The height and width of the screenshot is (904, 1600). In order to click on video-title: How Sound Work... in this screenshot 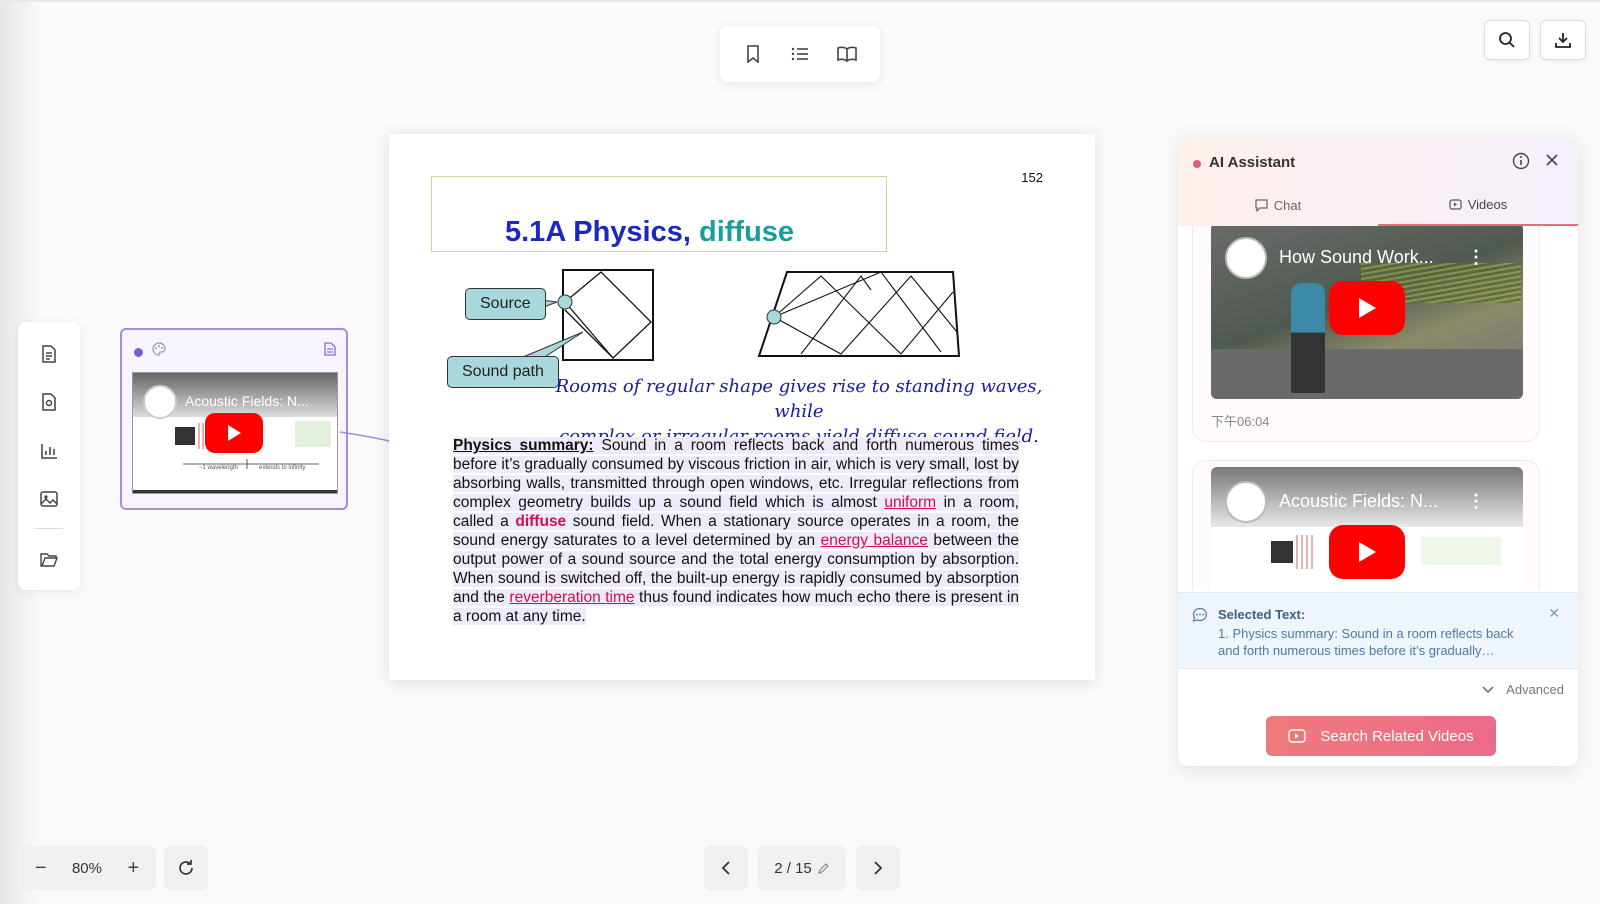, I will do `click(1356, 257)`.